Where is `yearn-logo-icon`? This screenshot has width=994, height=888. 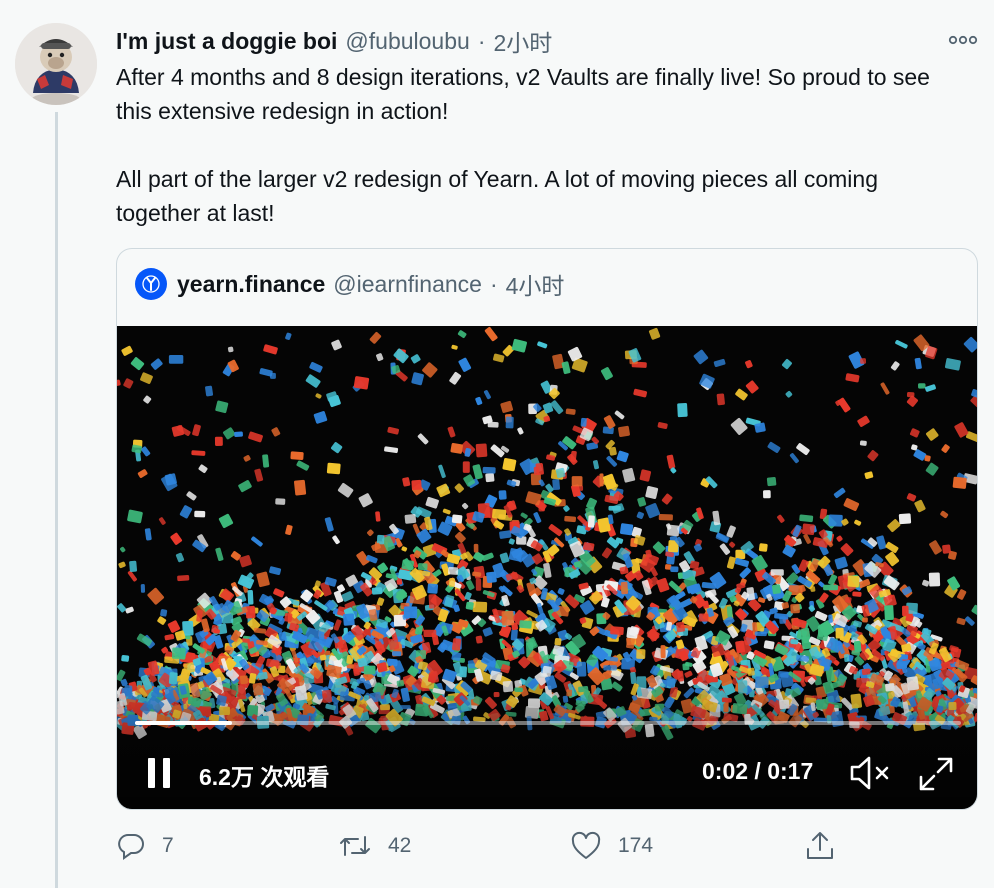
yearn-logo-icon is located at coordinates (151, 284).